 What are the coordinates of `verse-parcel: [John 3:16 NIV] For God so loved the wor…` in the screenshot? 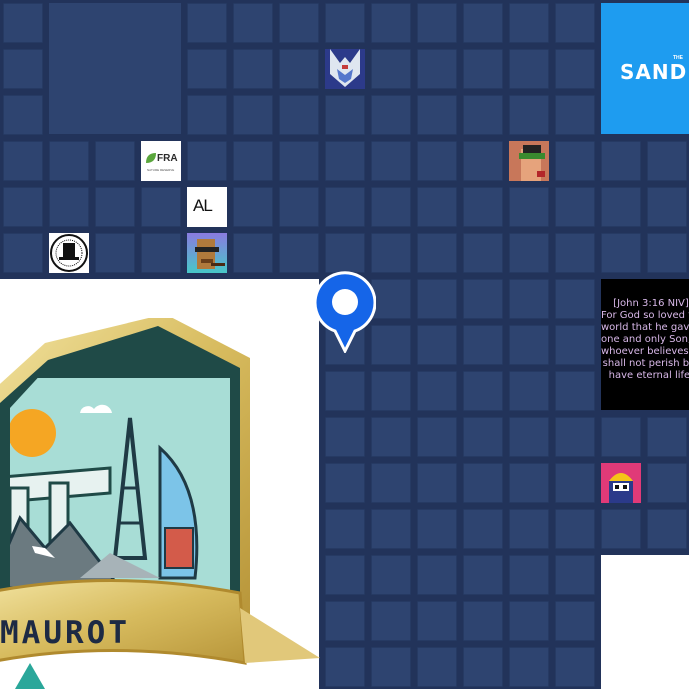 It's located at (645, 344).